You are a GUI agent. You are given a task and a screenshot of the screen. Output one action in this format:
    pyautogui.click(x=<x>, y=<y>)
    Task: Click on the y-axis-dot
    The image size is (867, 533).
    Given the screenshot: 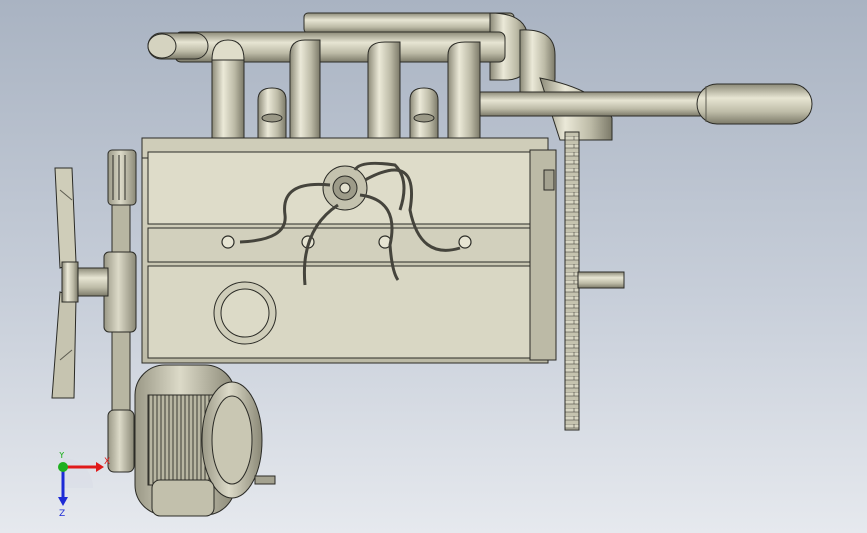 What is the action you would take?
    pyautogui.click(x=63, y=467)
    